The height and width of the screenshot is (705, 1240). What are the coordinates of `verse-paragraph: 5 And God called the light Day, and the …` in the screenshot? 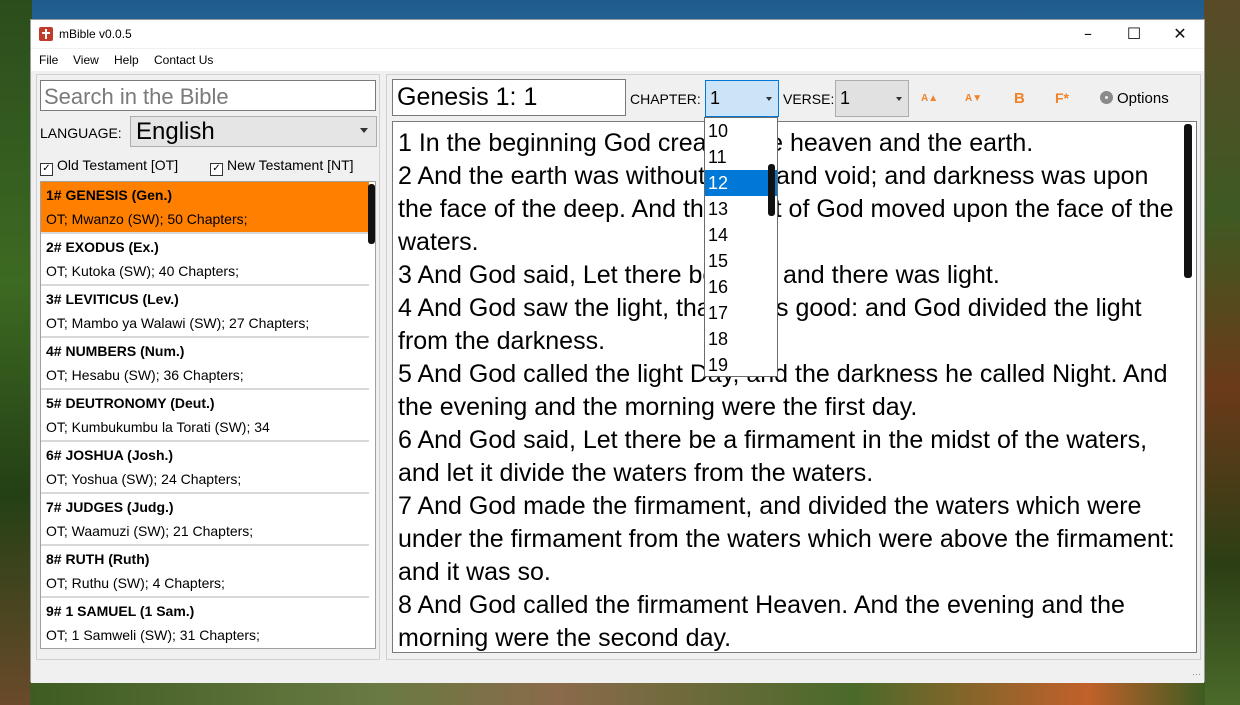 It's located at (783, 390).